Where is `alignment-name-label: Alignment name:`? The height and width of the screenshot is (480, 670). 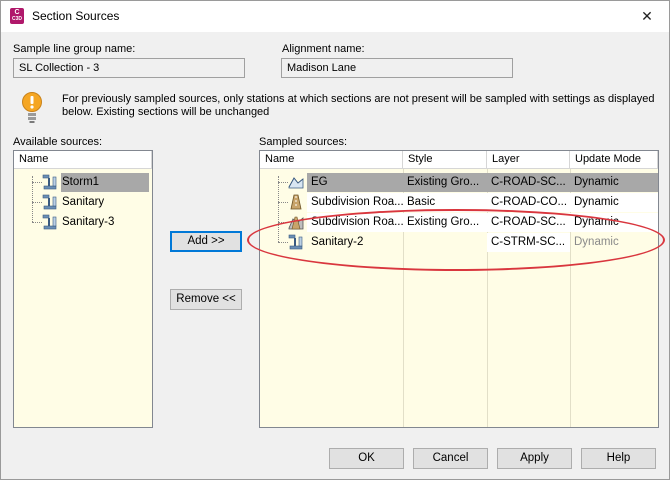
alignment-name-label: Alignment name: is located at coordinates (323, 49).